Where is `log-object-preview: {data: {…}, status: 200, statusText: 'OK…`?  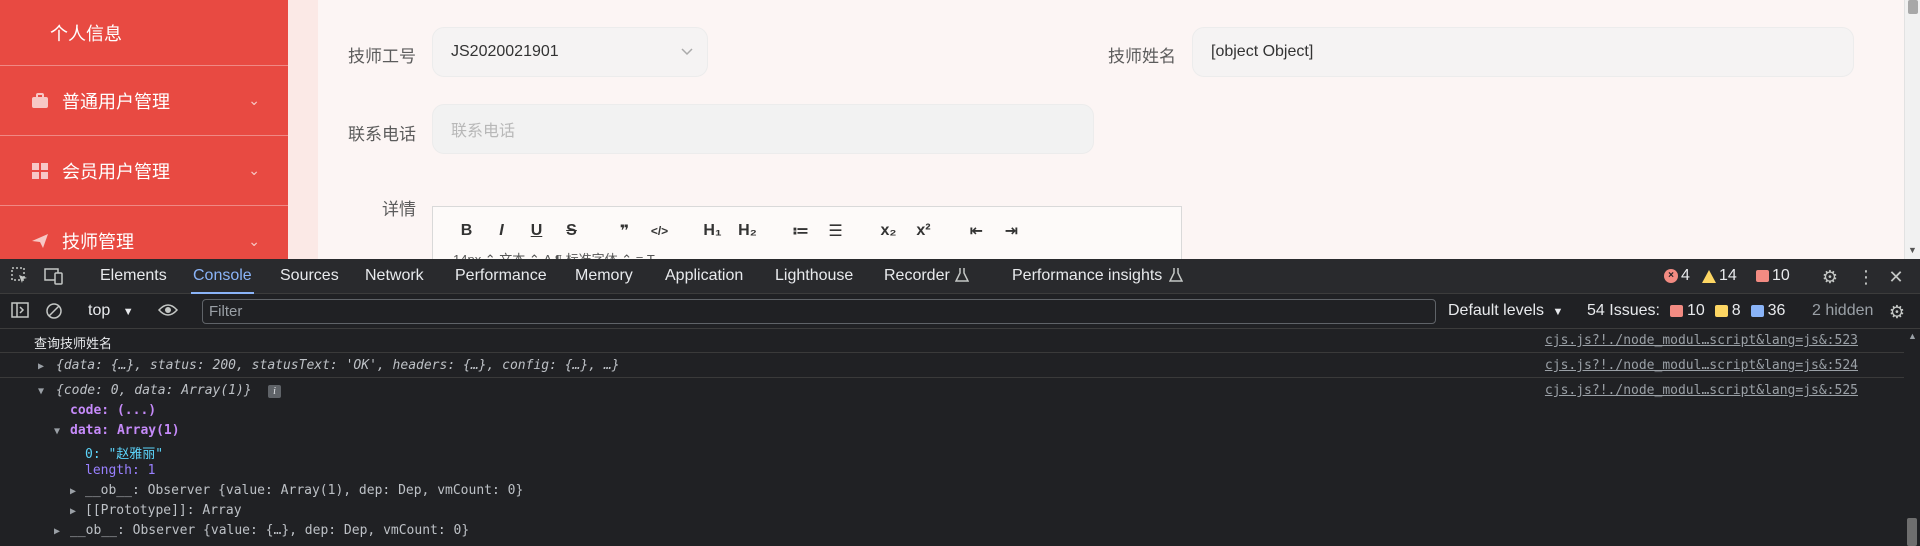 log-object-preview: {data: {…}, status: 200, statusText: 'OK… is located at coordinates (338, 365).